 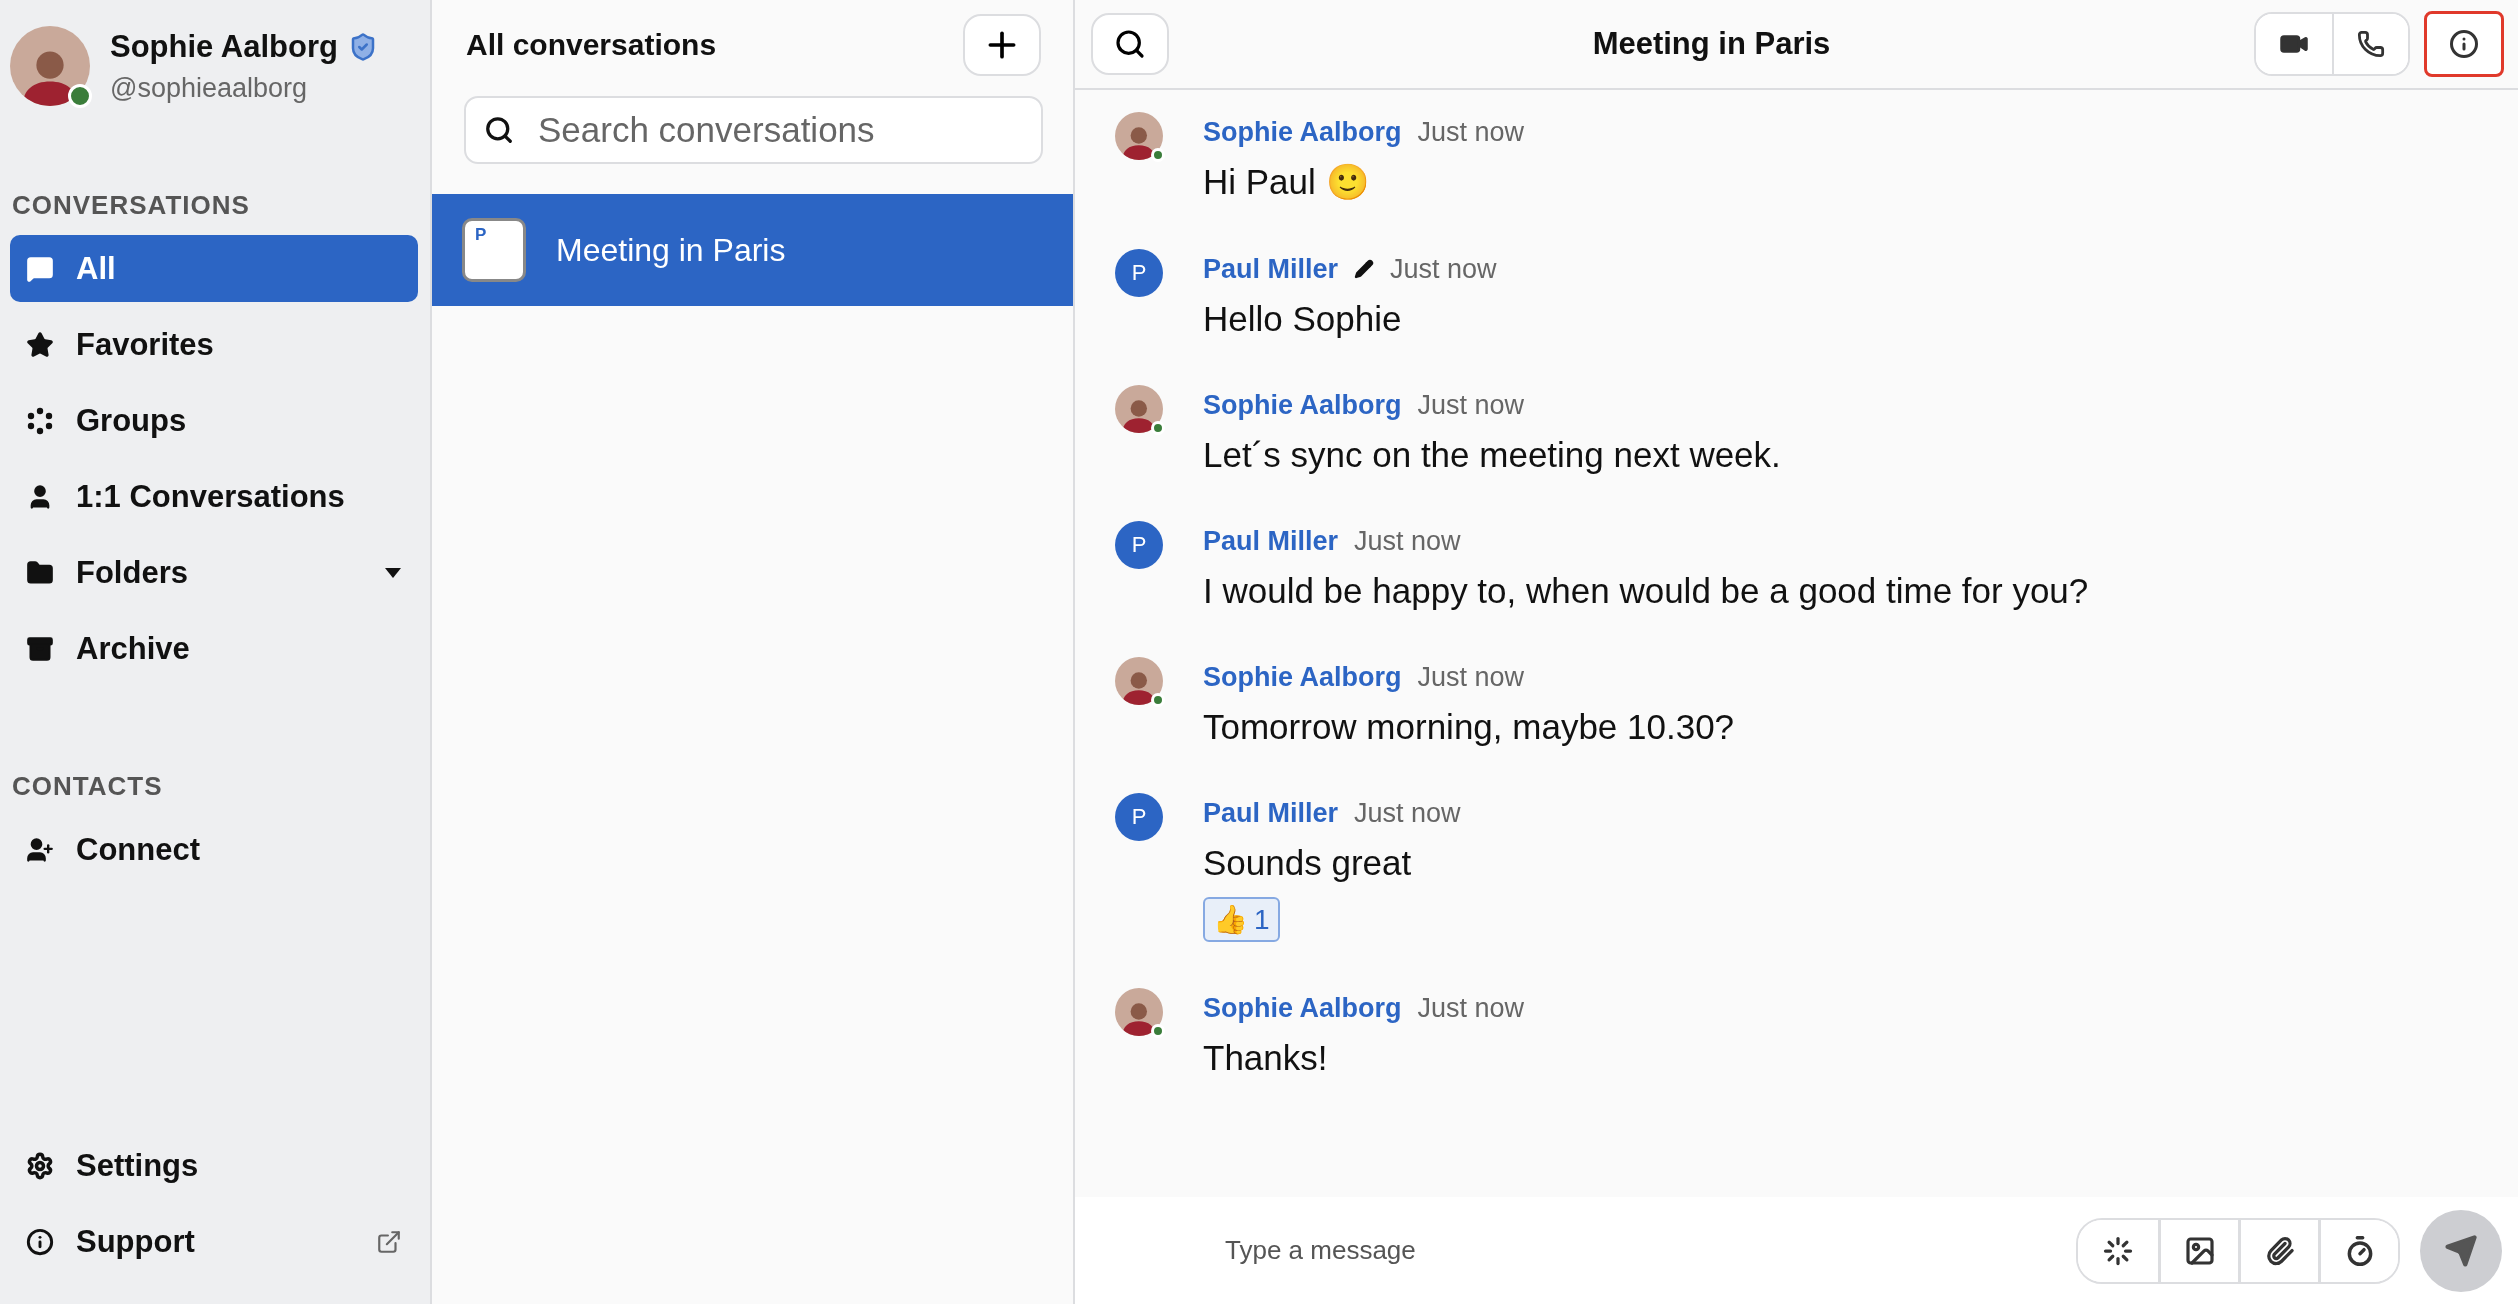 I want to click on new-conversation-button, so click(x=1002, y=45).